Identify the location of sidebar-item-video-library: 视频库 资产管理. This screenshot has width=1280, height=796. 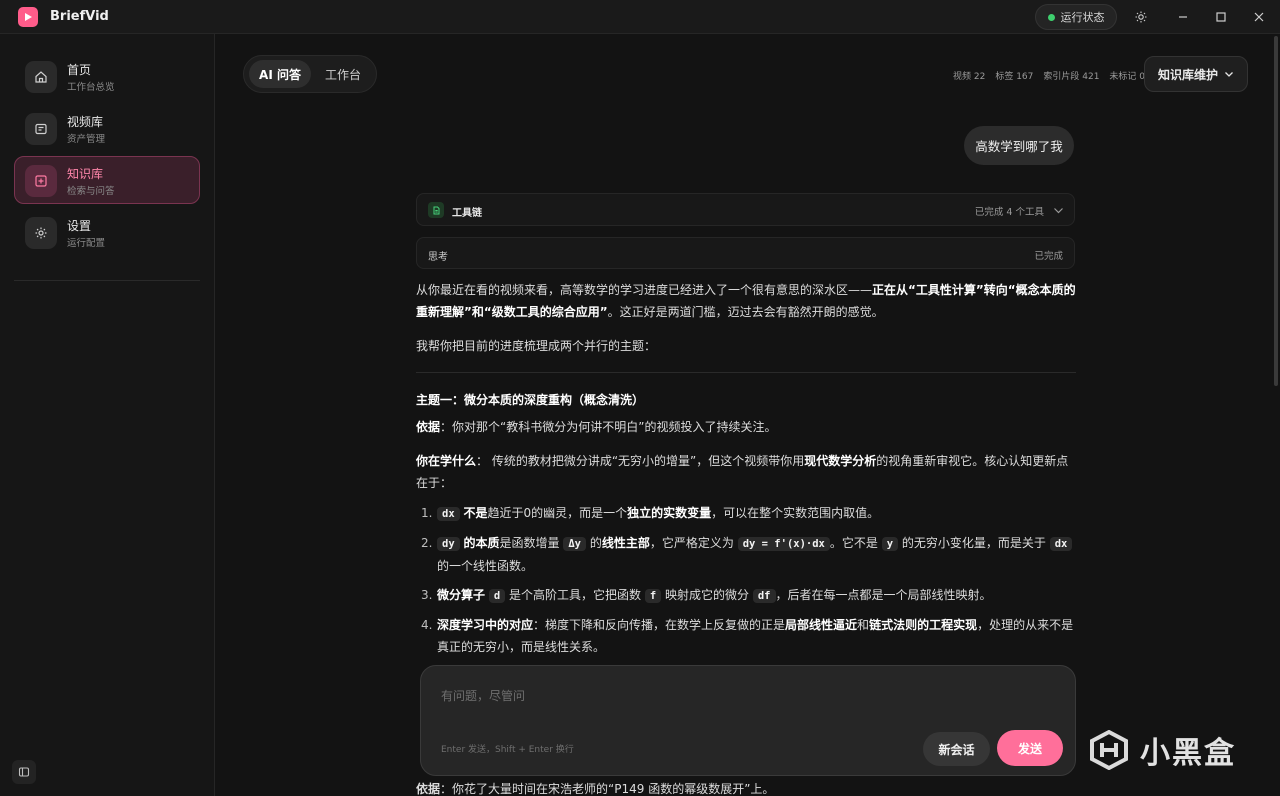
(107, 128).